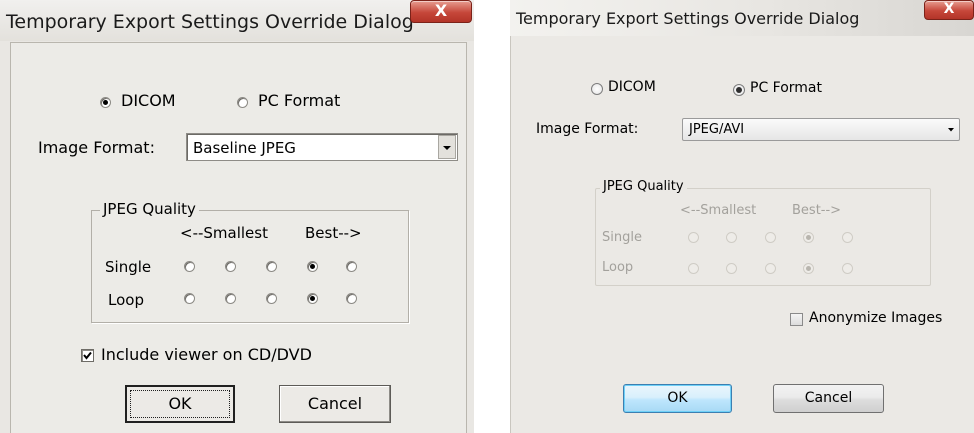 The image size is (974, 433). I want to click on checkmark-icon, so click(87, 355).